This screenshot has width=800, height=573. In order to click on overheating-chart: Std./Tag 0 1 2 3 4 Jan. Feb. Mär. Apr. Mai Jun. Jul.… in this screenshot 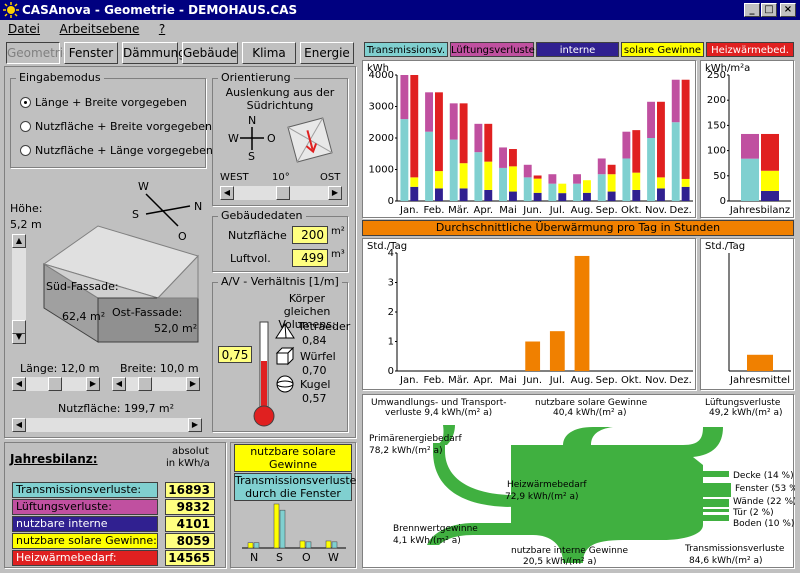, I will do `click(529, 314)`.